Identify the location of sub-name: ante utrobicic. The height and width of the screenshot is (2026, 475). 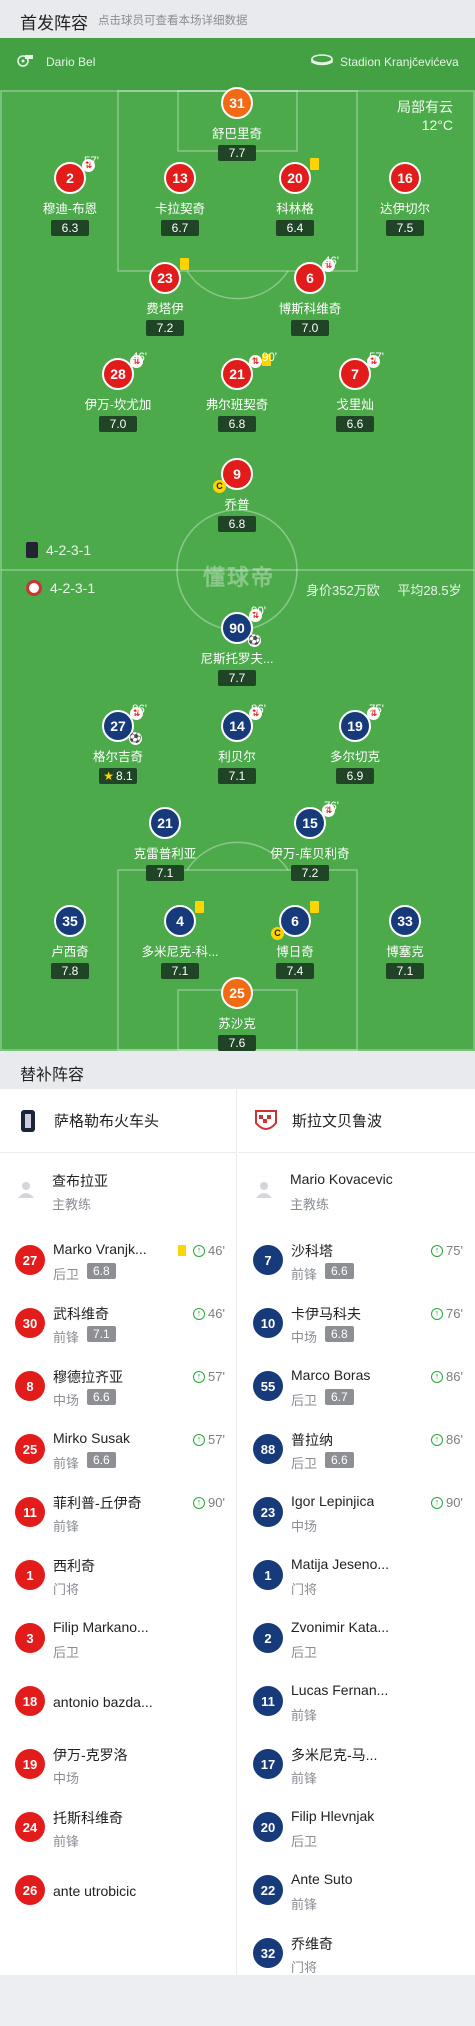
(95, 1891).